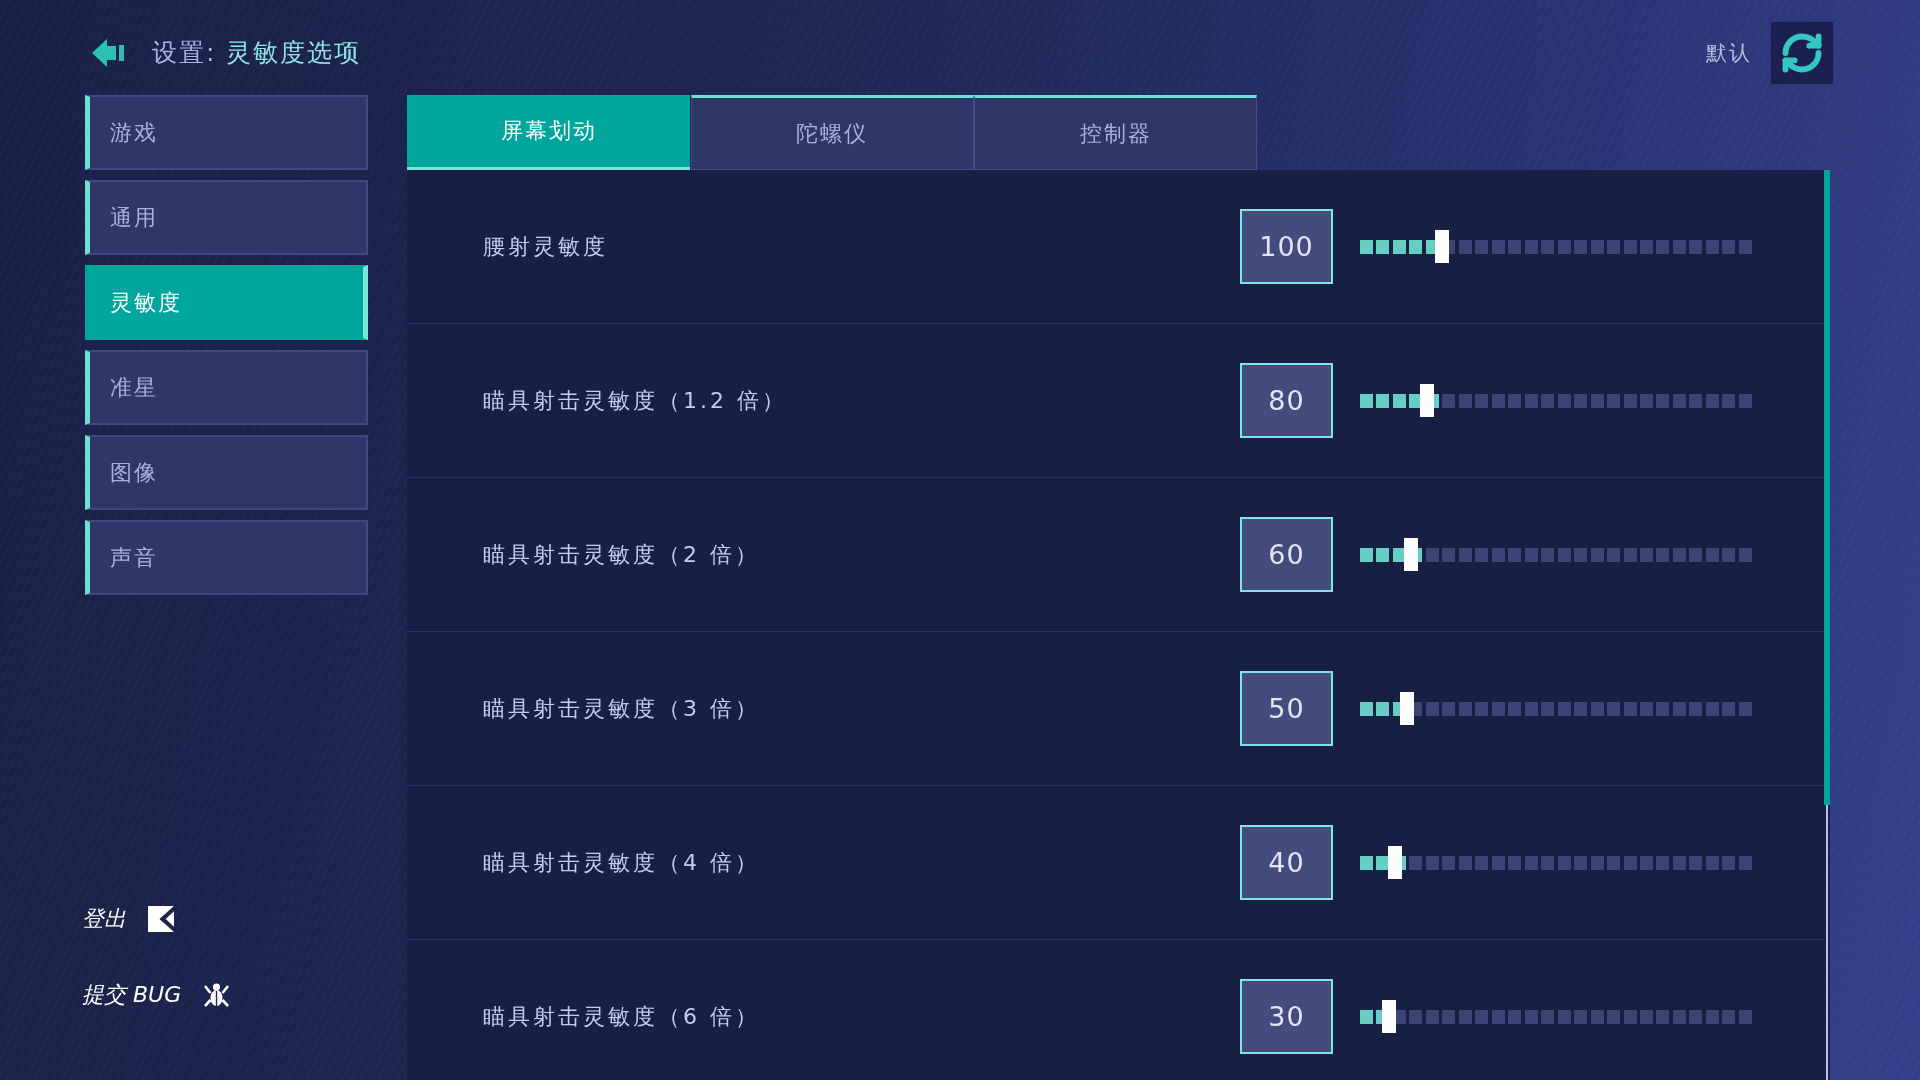  What do you see at coordinates (156, 995) in the screenshot?
I see `report-bug-button: 提交 BUG` at bounding box center [156, 995].